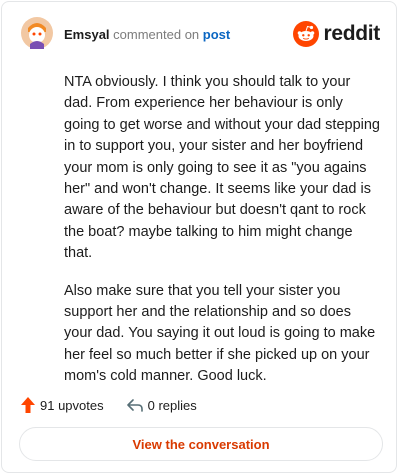 The width and height of the screenshot is (400, 476). Describe the element at coordinates (216, 34) in the screenshot. I see `post-link: post` at that location.